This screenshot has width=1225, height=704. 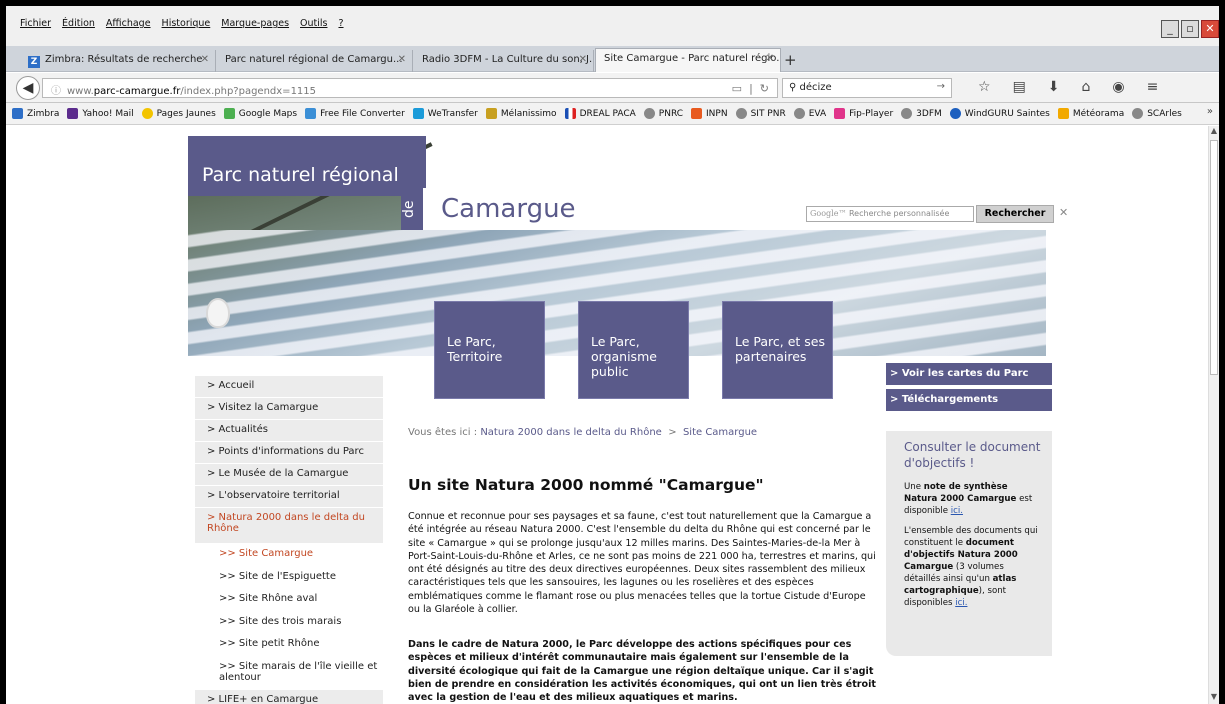 What do you see at coordinates (1153, 87) in the screenshot?
I see `hamburger-menu-icon: ≡` at bounding box center [1153, 87].